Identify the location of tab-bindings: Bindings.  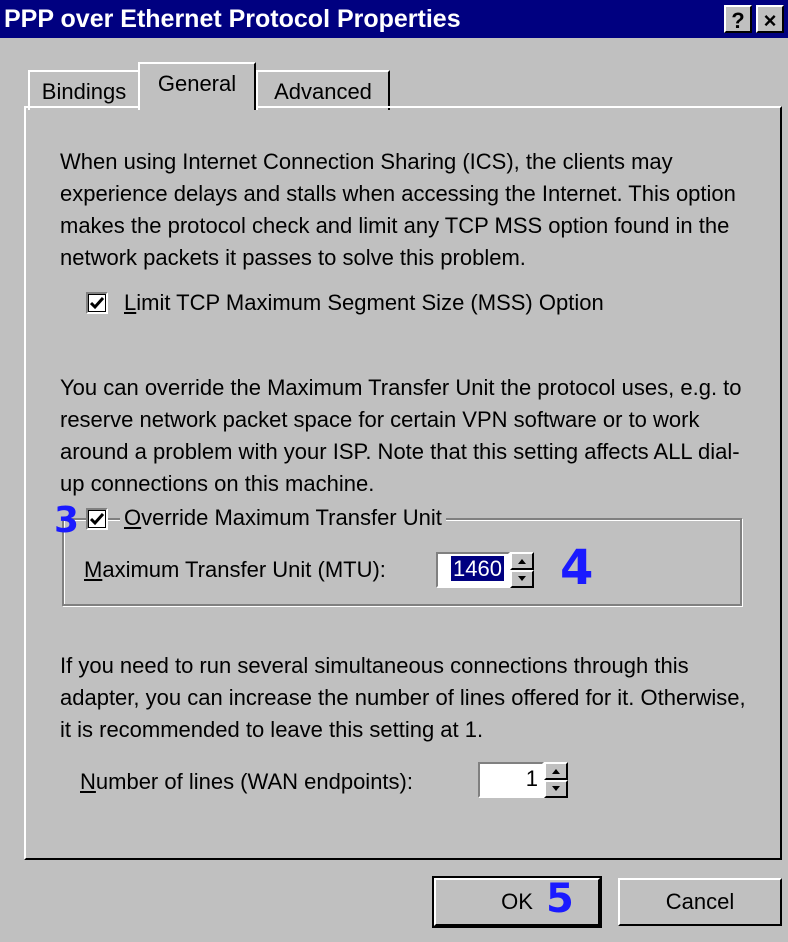
(84, 90).